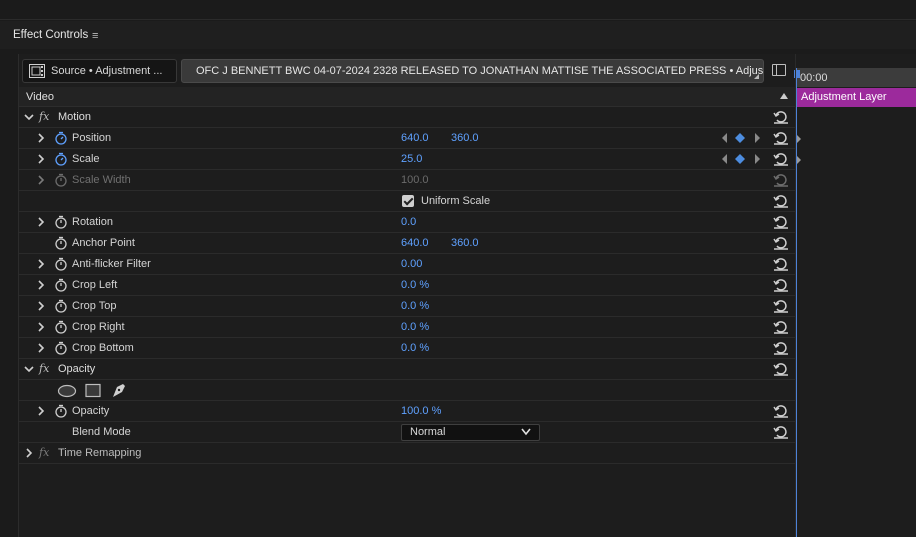  I want to click on corner-resize-icon, so click(756, 76).